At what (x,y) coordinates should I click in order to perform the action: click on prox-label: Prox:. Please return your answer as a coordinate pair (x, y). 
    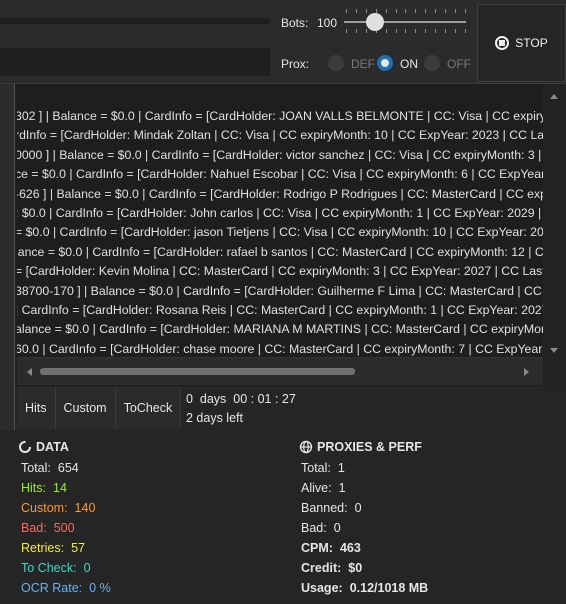
    Looking at the image, I should click on (295, 64).